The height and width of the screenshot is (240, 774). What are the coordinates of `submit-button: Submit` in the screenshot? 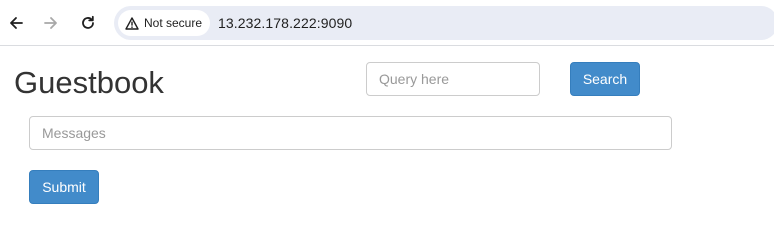 It's located at (64, 187).